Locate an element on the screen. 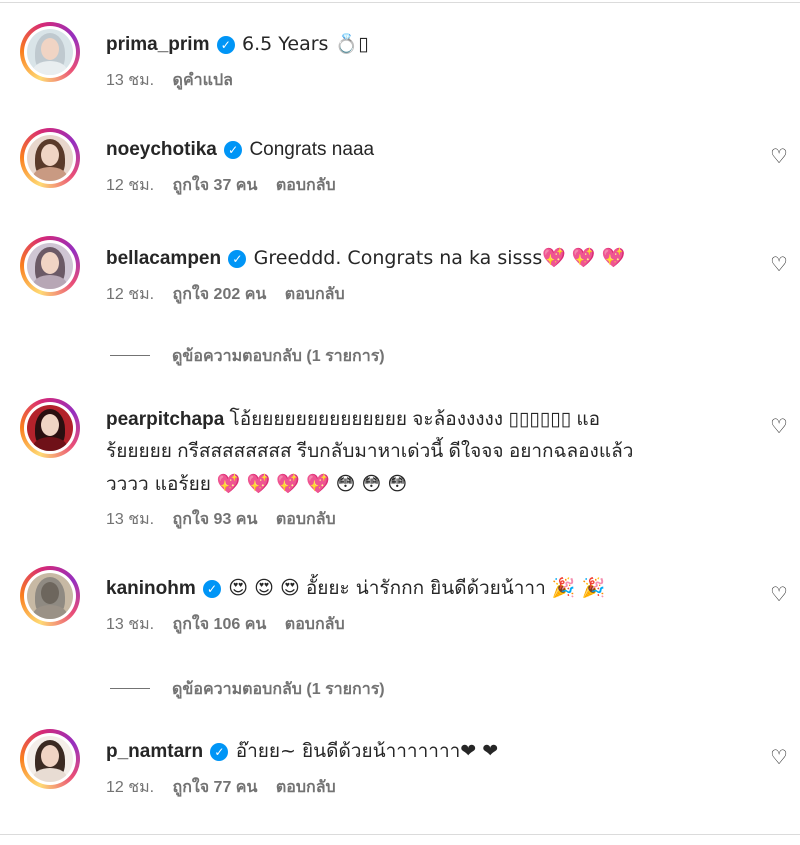  comment-username: kaninohm is located at coordinates (151, 588).